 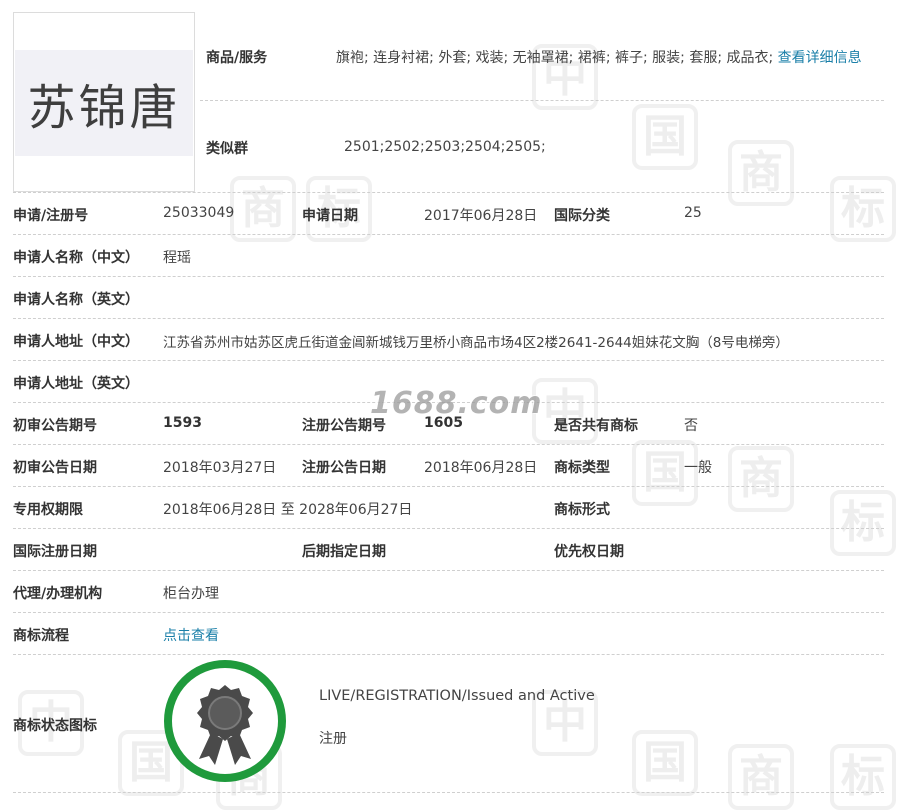 I want to click on mark-type-label: 商标类型, so click(x=582, y=468).